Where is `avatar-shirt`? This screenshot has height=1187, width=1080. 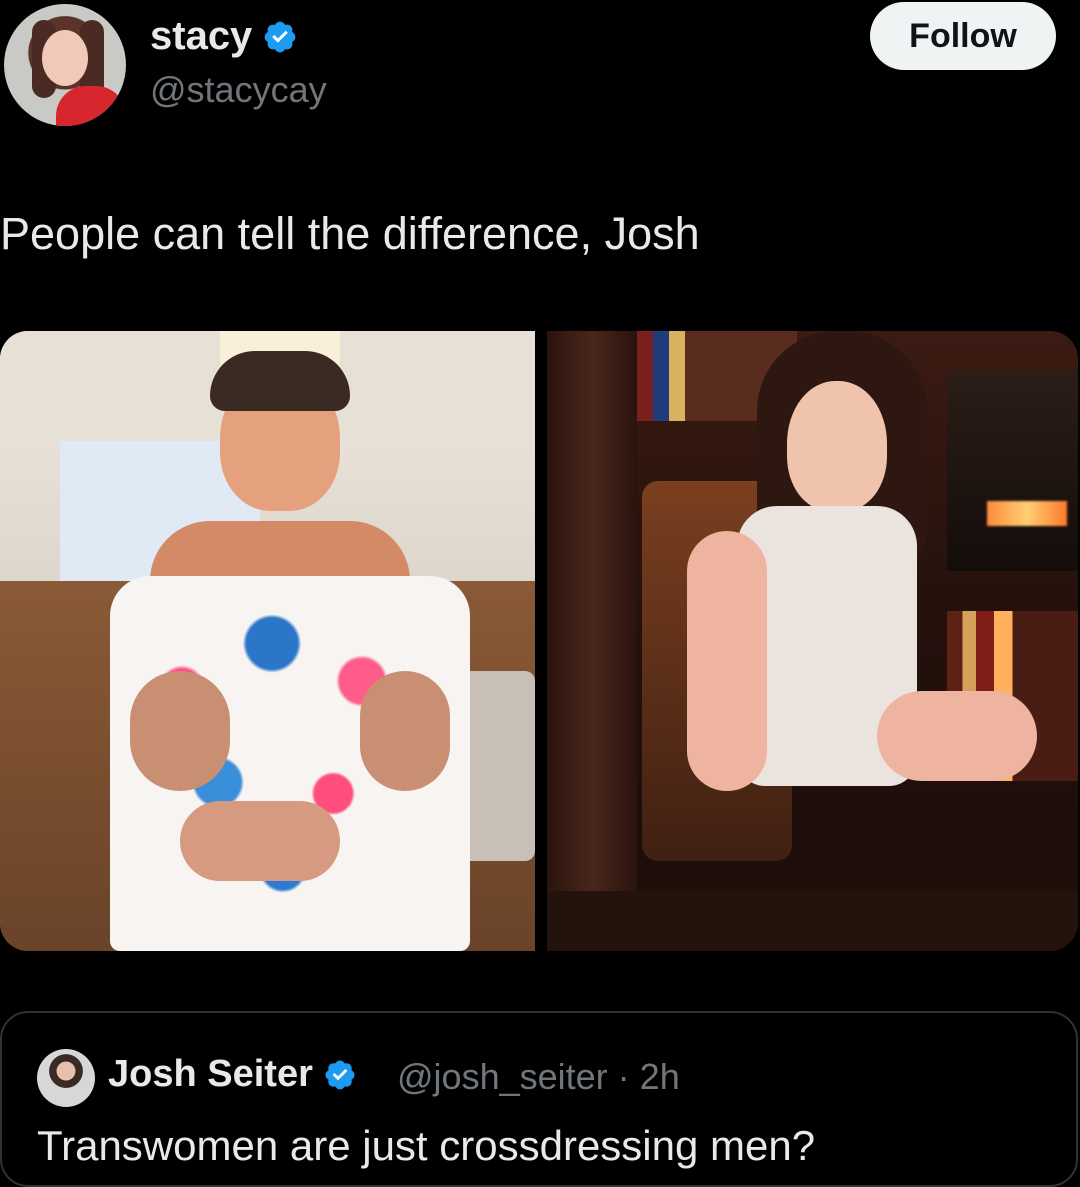
avatar-shirt is located at coordinates (91, 106).